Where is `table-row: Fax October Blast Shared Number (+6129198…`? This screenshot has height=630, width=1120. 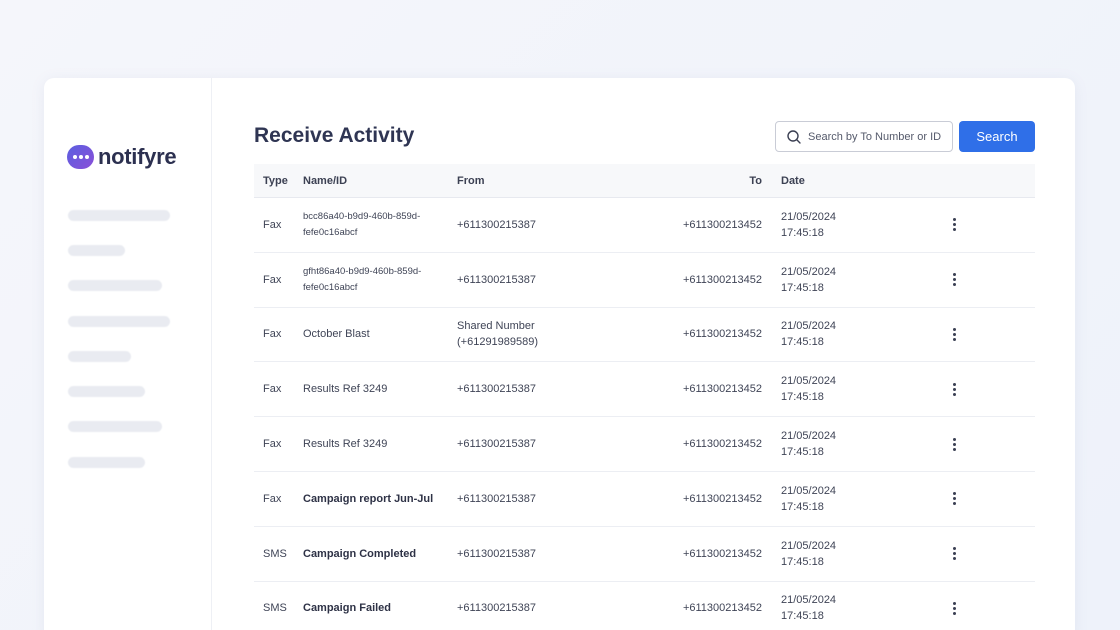
table-row: Fax October Blast Shared Number (+6129198… is located at coordinates (644, 335).